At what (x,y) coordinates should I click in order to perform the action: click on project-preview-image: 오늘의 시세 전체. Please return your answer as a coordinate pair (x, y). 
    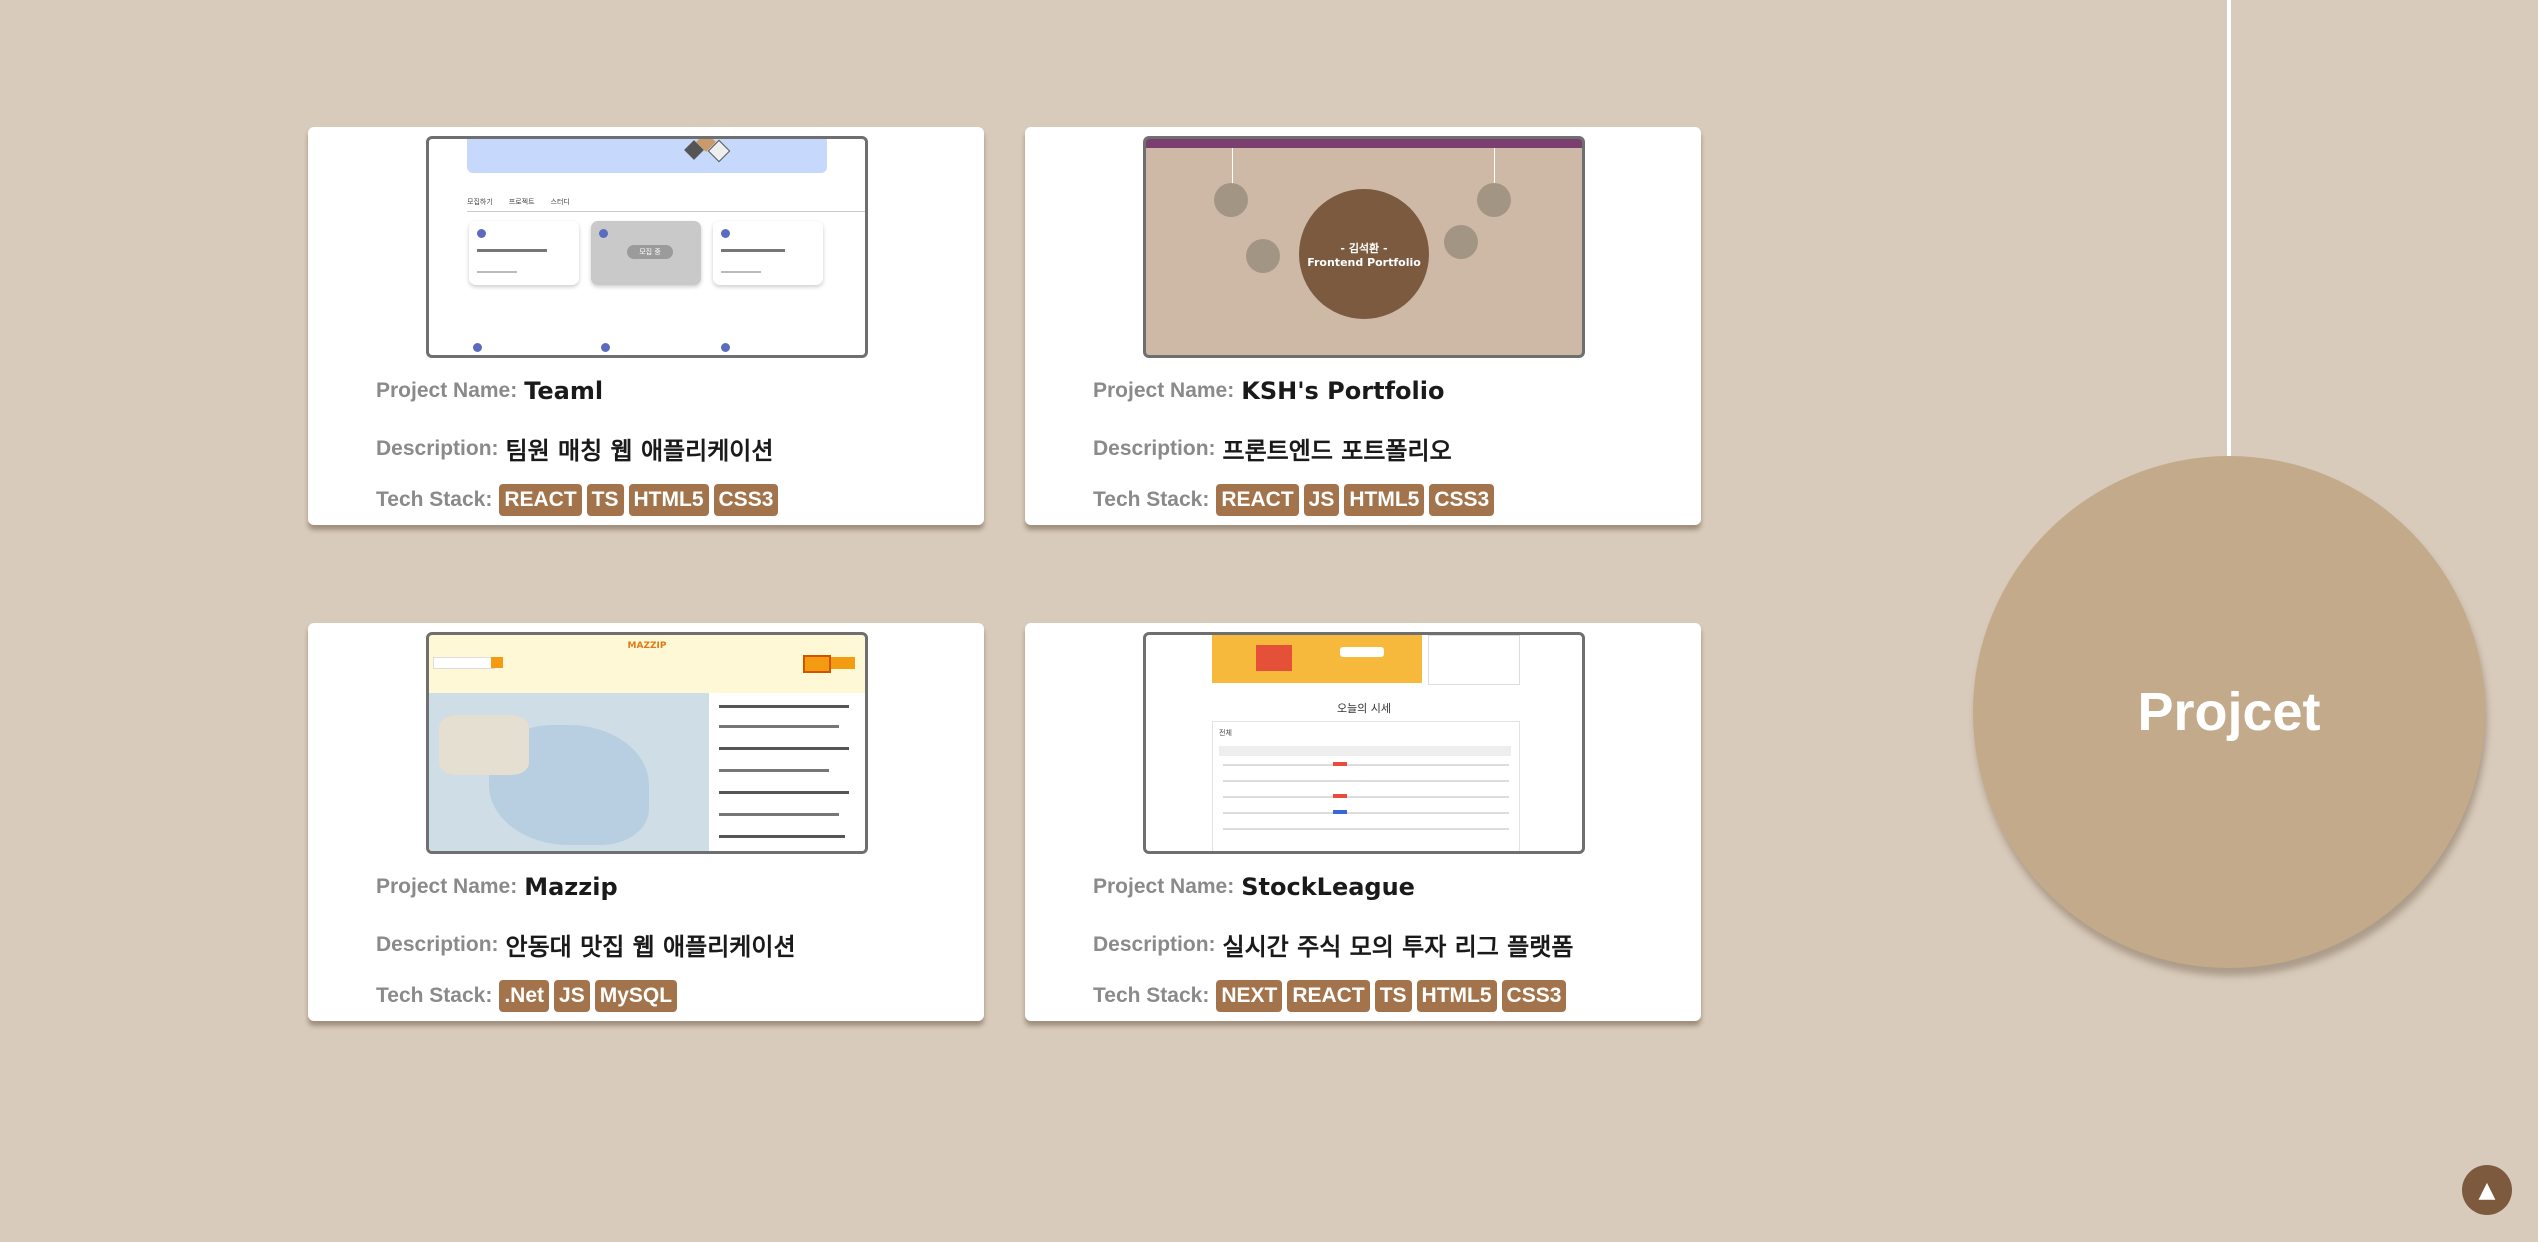
    Looking at the image, I should click on (1364, 743).